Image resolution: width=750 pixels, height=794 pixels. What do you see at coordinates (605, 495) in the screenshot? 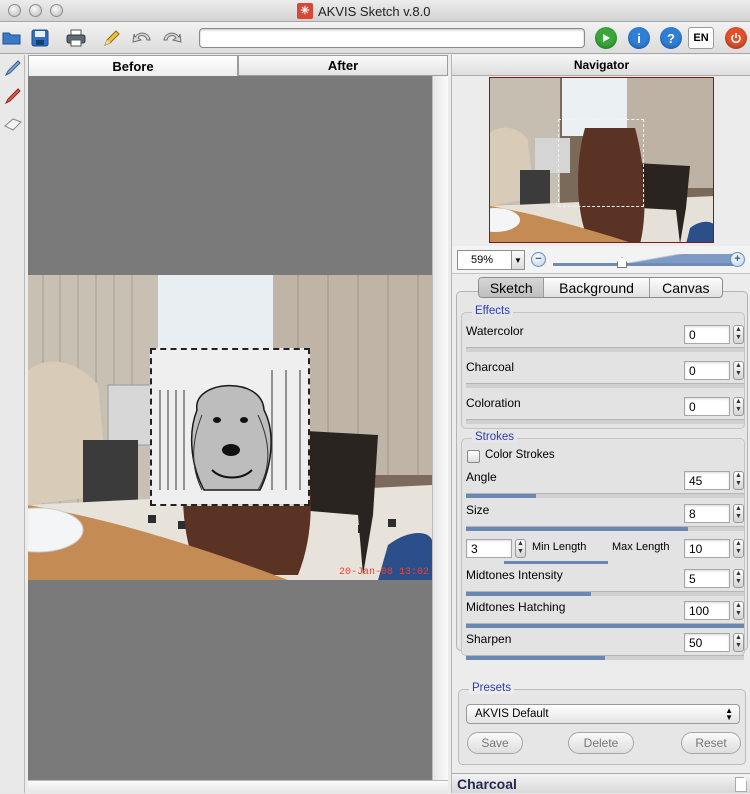
I see `angle-slider` at bounding box center [605, 495].